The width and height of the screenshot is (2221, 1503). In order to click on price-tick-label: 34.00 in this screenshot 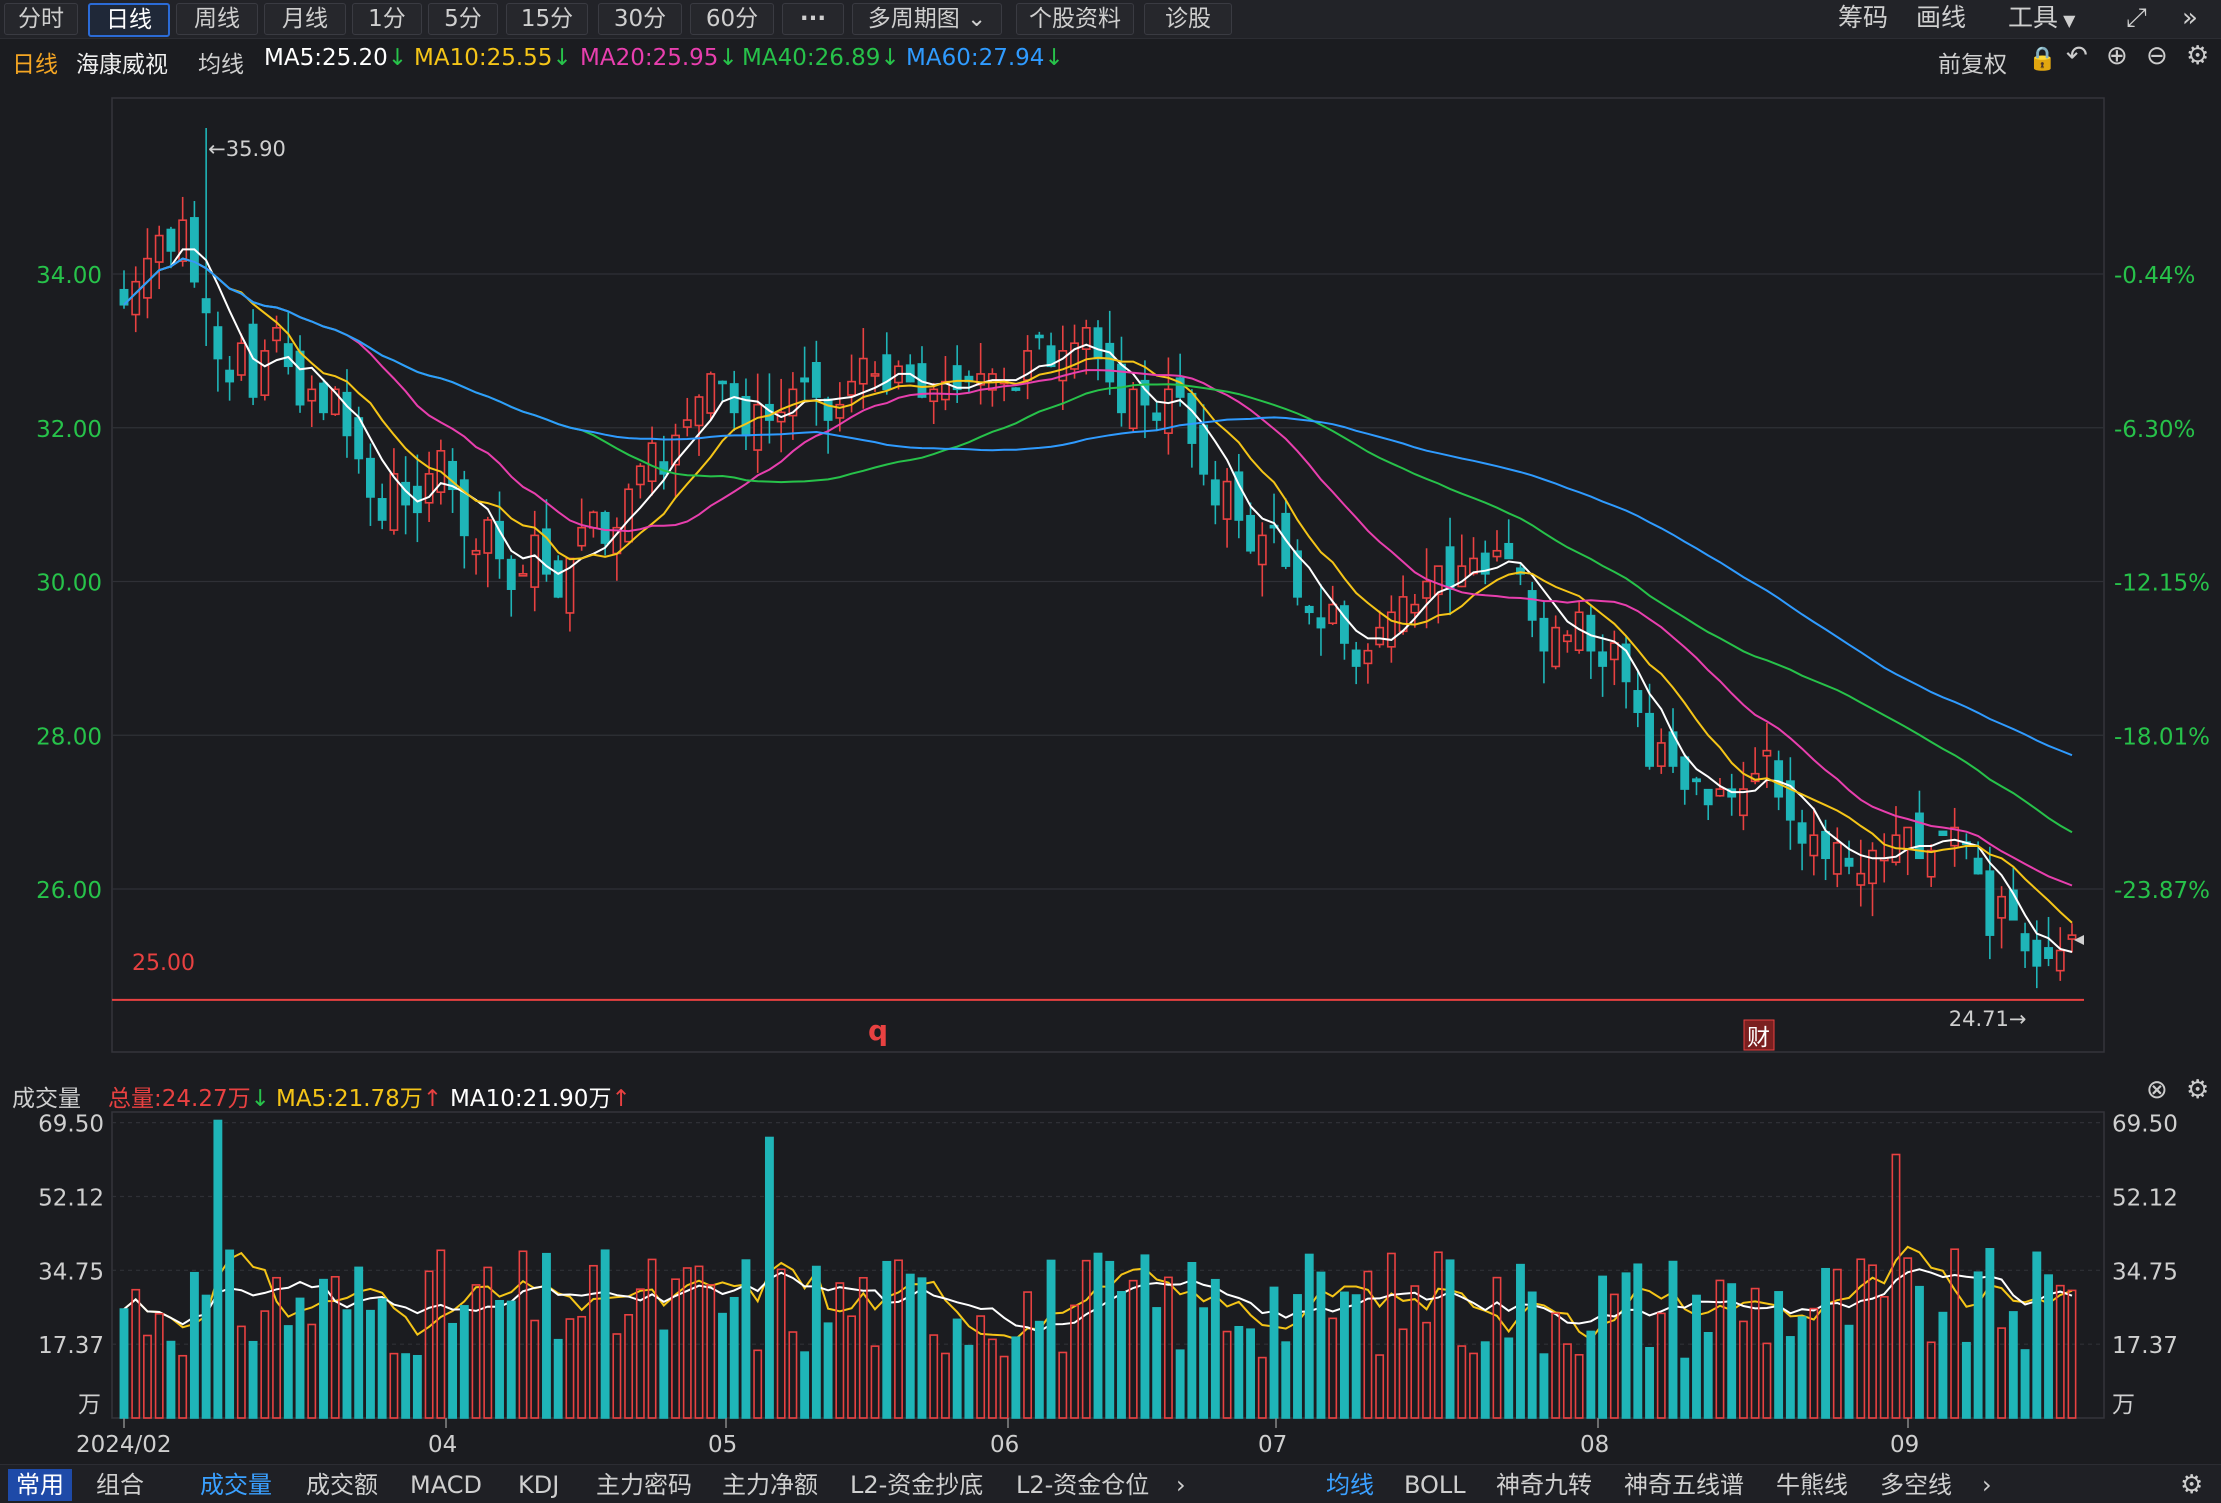, I will do `click(69, 276)`.